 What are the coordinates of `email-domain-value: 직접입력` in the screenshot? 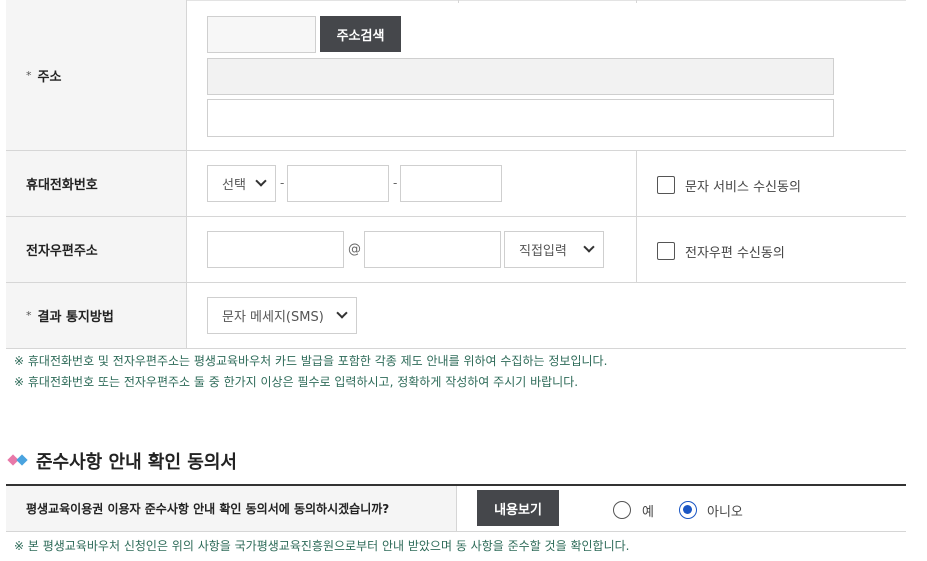 It's located at (543, 251).